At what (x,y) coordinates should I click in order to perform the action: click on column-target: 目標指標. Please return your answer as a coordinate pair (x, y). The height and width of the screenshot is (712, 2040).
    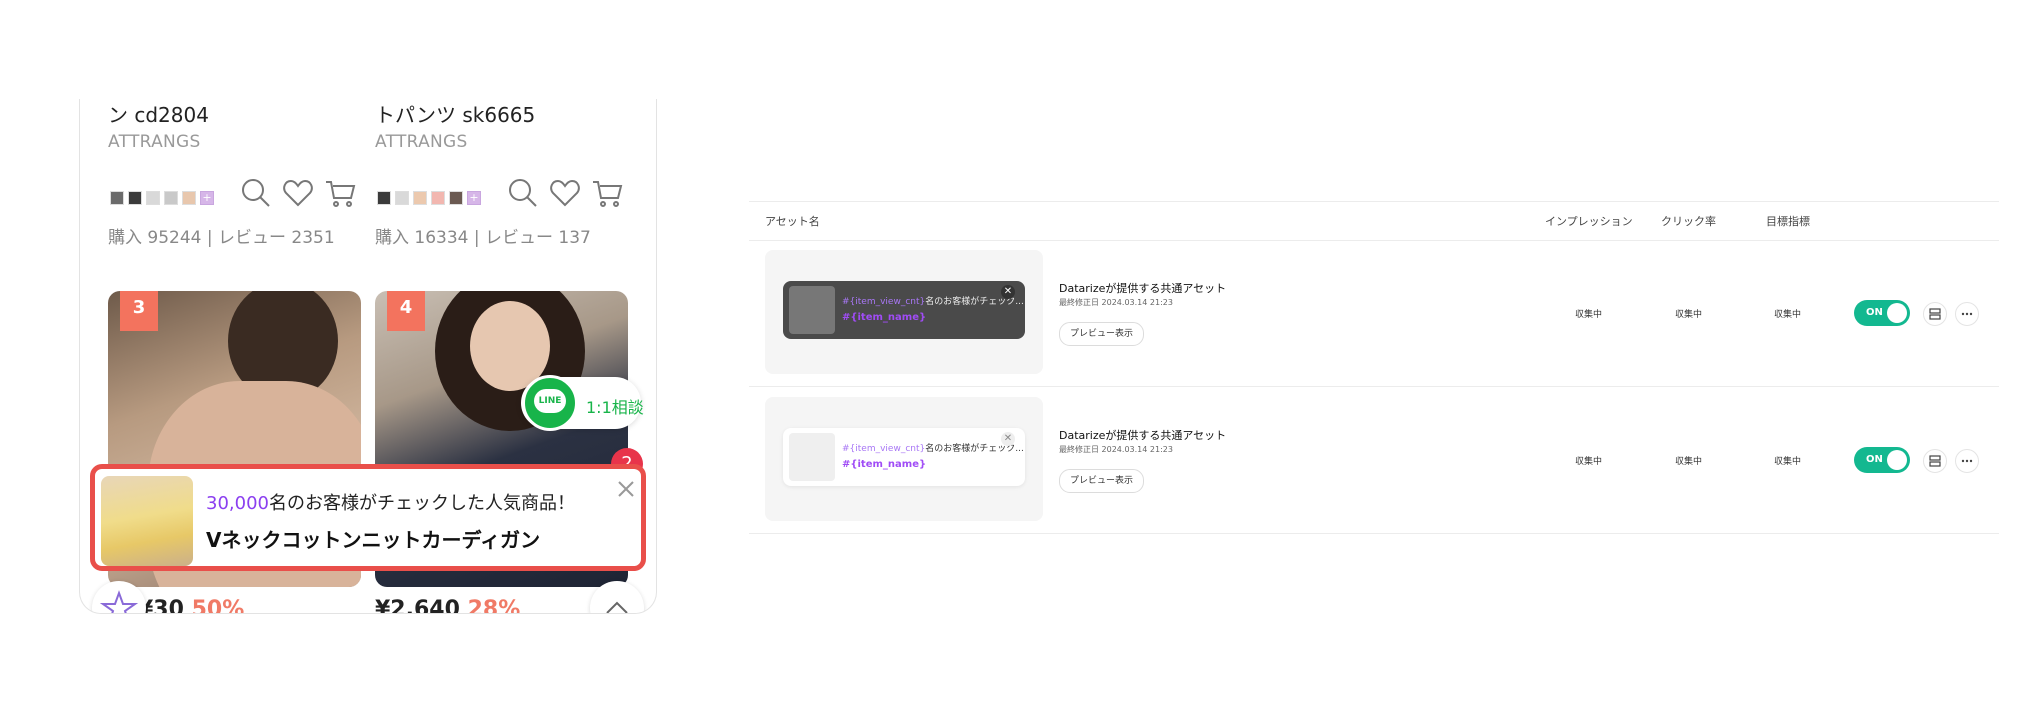
    Looking at the image, I should click on (1788, 221).